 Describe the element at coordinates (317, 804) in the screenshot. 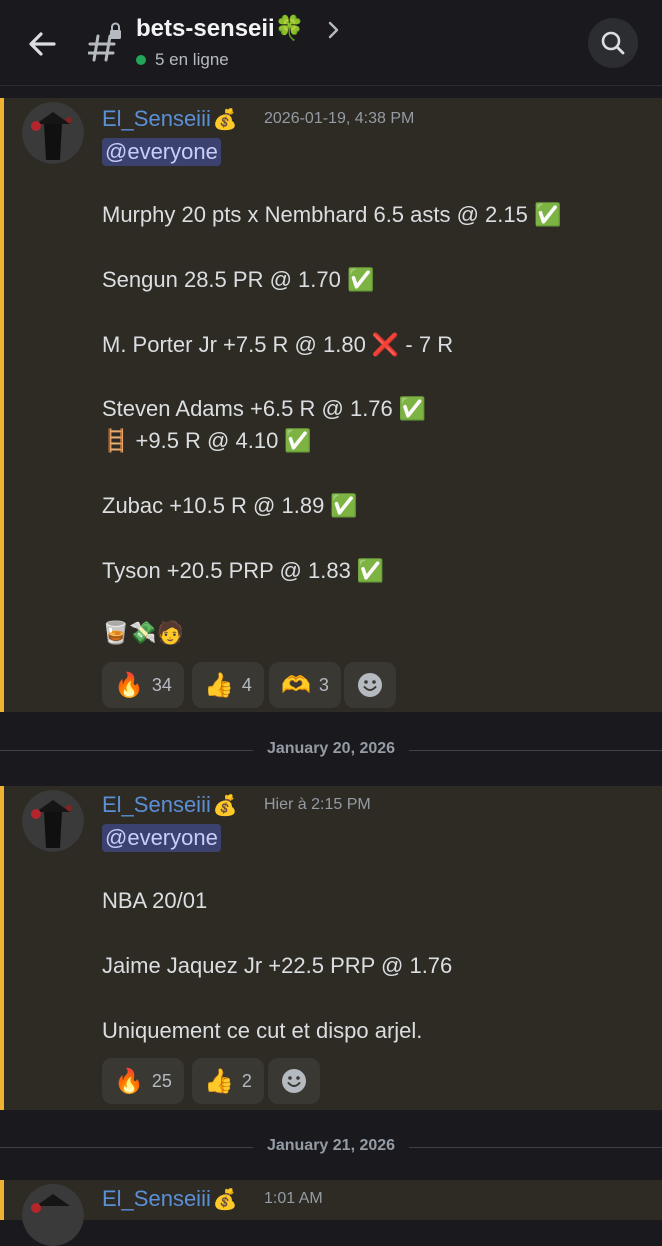

I see `message-timestamp: Hier à 2:15 PM` at that location.